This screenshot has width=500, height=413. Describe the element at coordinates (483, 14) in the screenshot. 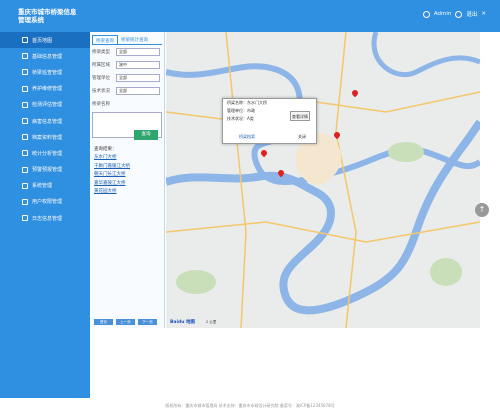

I see `close-icon: ✕` at that location.